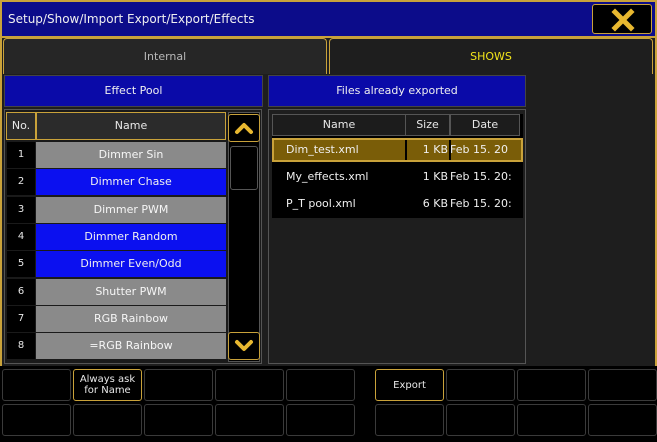 The height and width of the screenshot is (442, 657). I want to click on row-number: 5, so click(21, 264).